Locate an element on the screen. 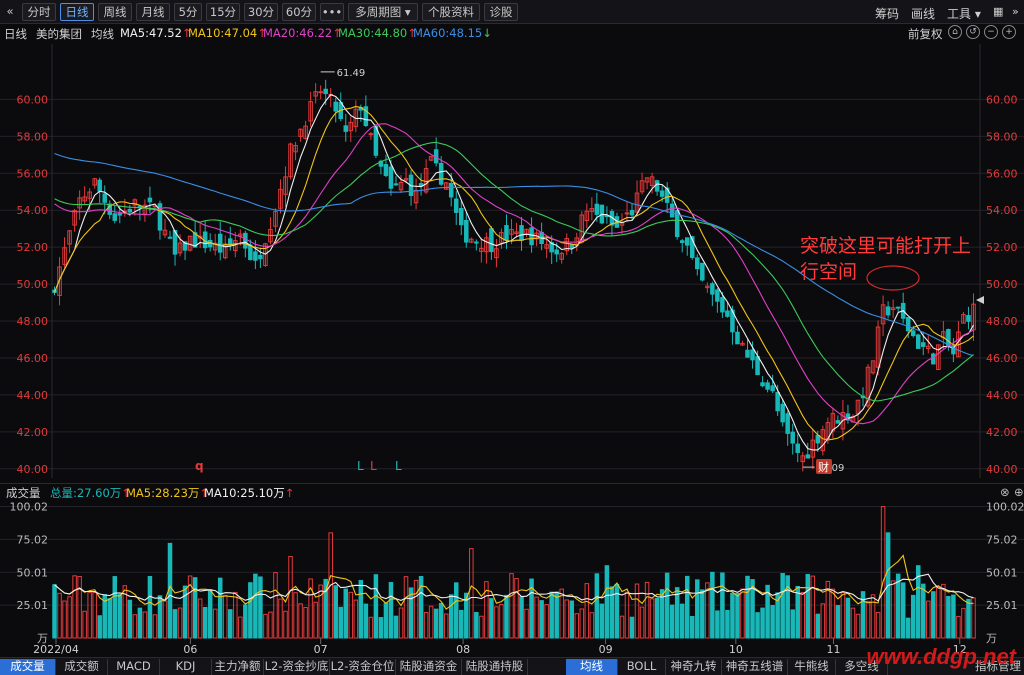  overlay-tab-4: 牛熊线 is located at coordinates (812, 667).